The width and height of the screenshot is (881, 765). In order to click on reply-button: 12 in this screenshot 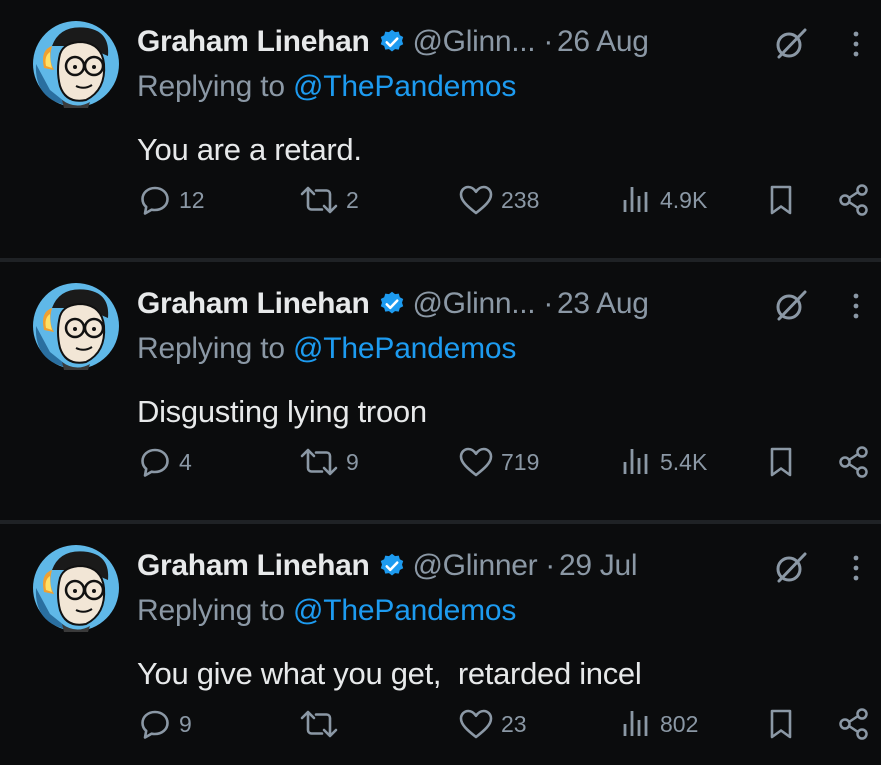, I will do `click(171, 200)`.